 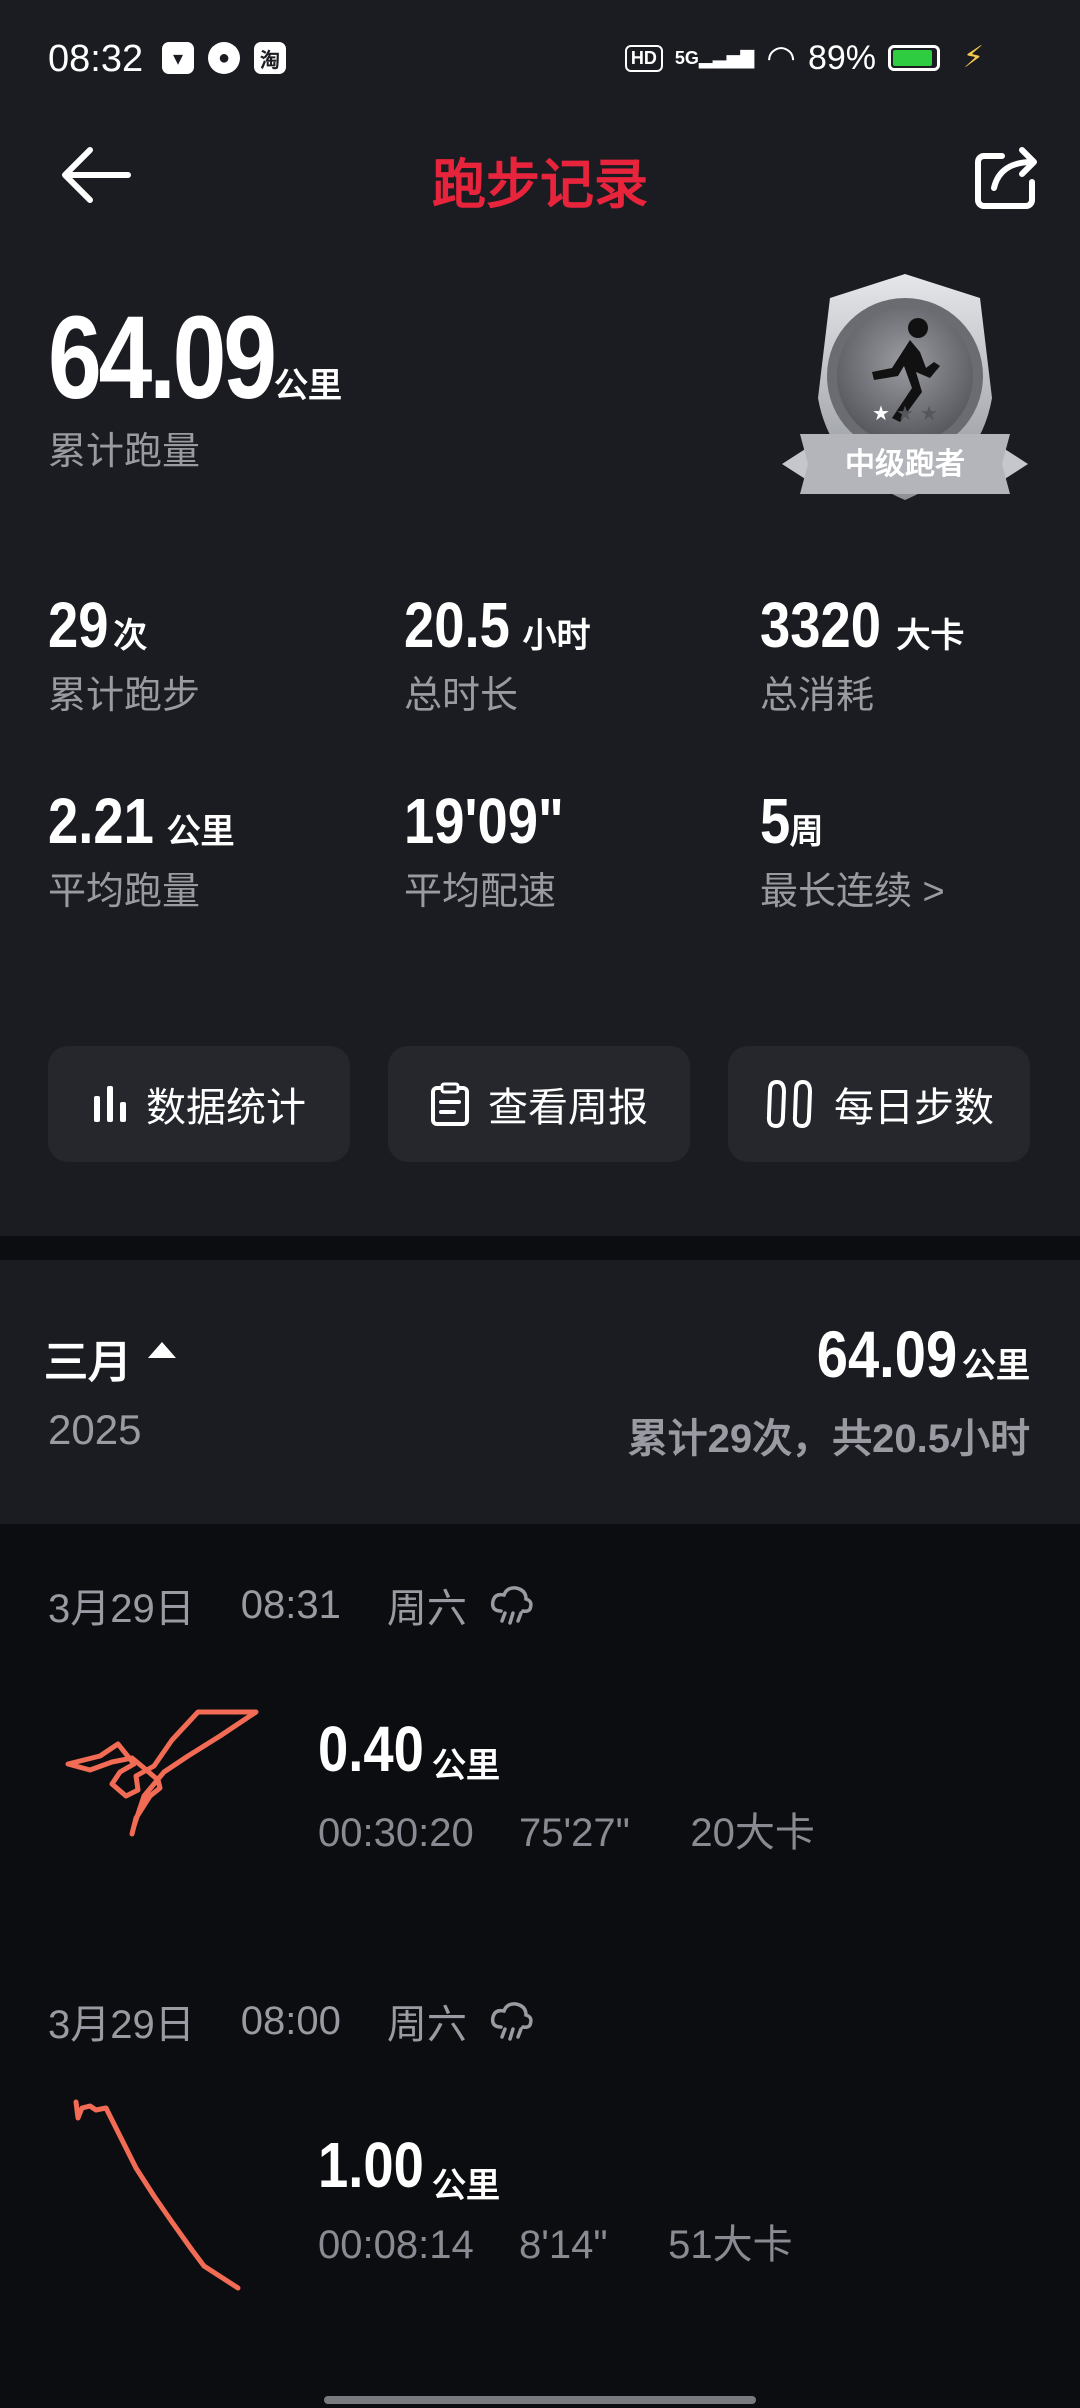 I want to click on hd-icon: HD, so click(x=643, y=58).